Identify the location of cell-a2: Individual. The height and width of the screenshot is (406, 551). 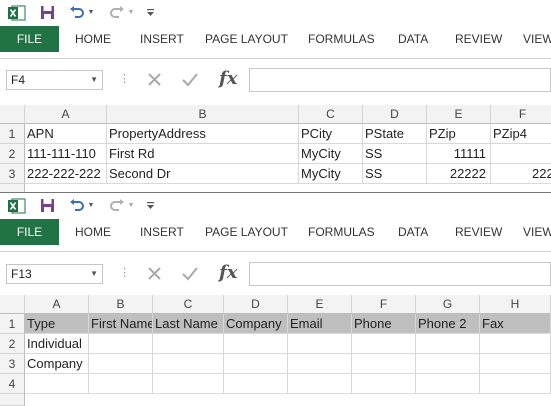
(57, 344).